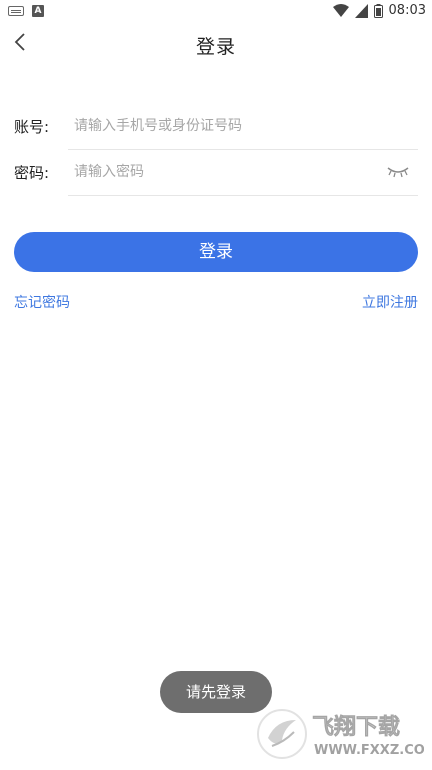  I want to click on status-time: 08:03, so click(407, 10).